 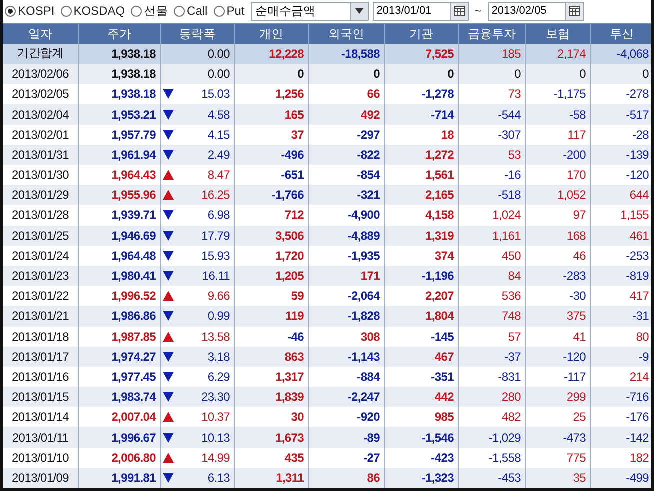 What do you see at coordinates (347, 276) in the screenshot?
I see `value-cell: 171` at bounding box center [347, 276].